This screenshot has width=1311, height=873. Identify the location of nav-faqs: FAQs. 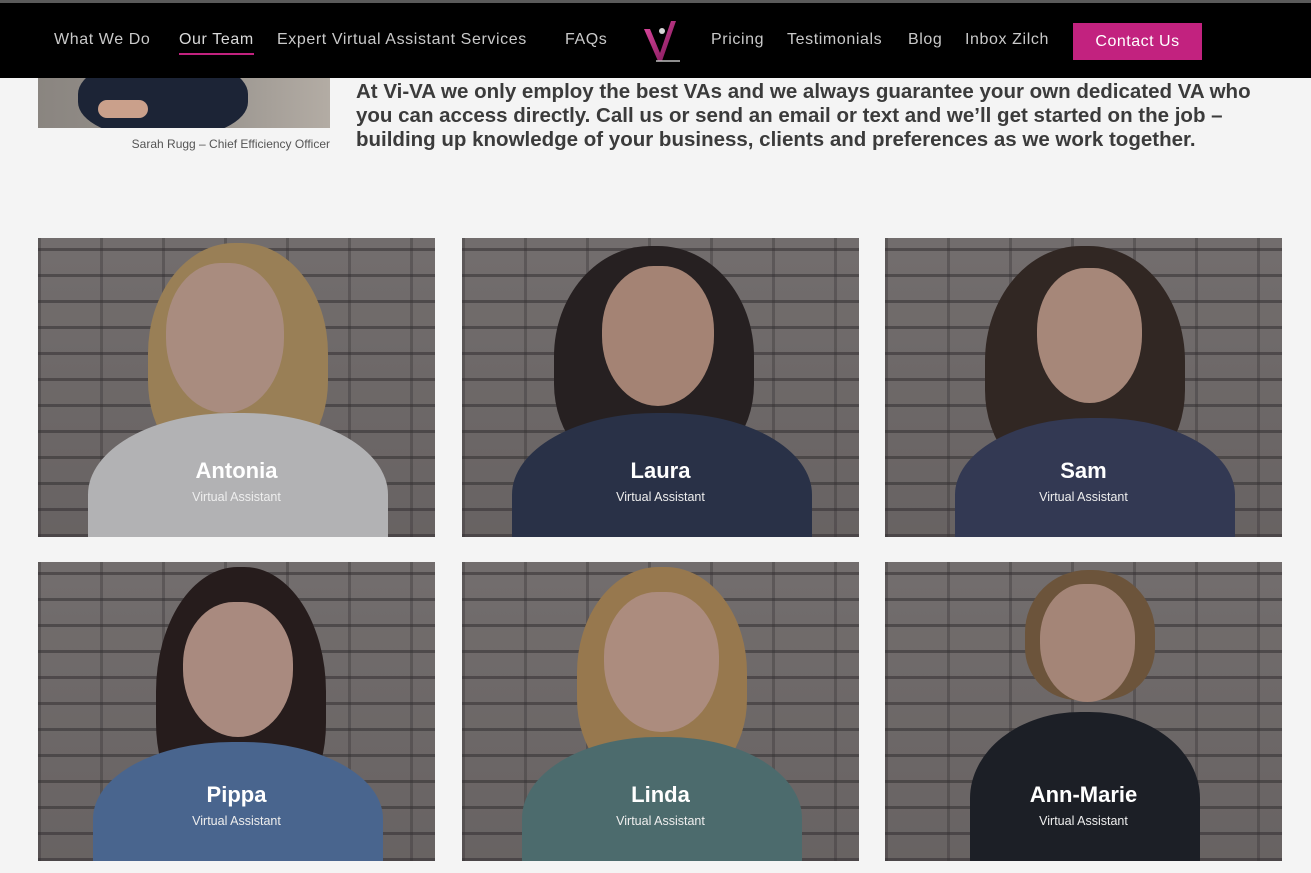
(586, 40).